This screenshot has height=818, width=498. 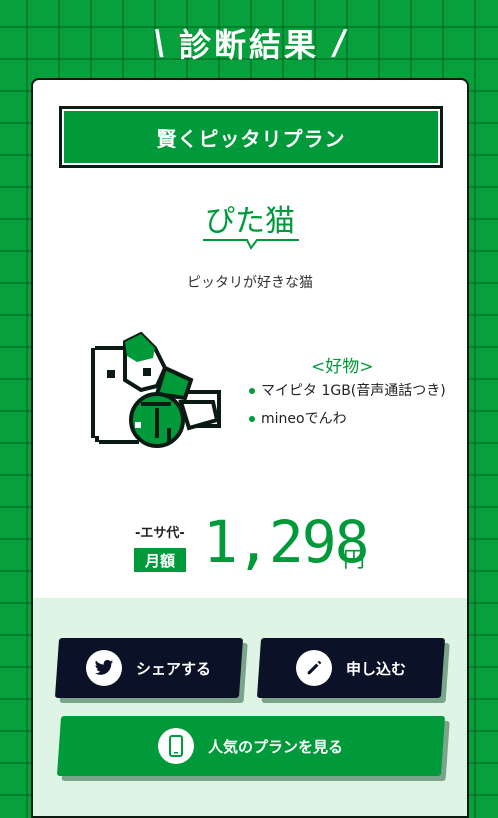 I want to click on favorite-item: mineoでんわ, so click(x=347, y=419).